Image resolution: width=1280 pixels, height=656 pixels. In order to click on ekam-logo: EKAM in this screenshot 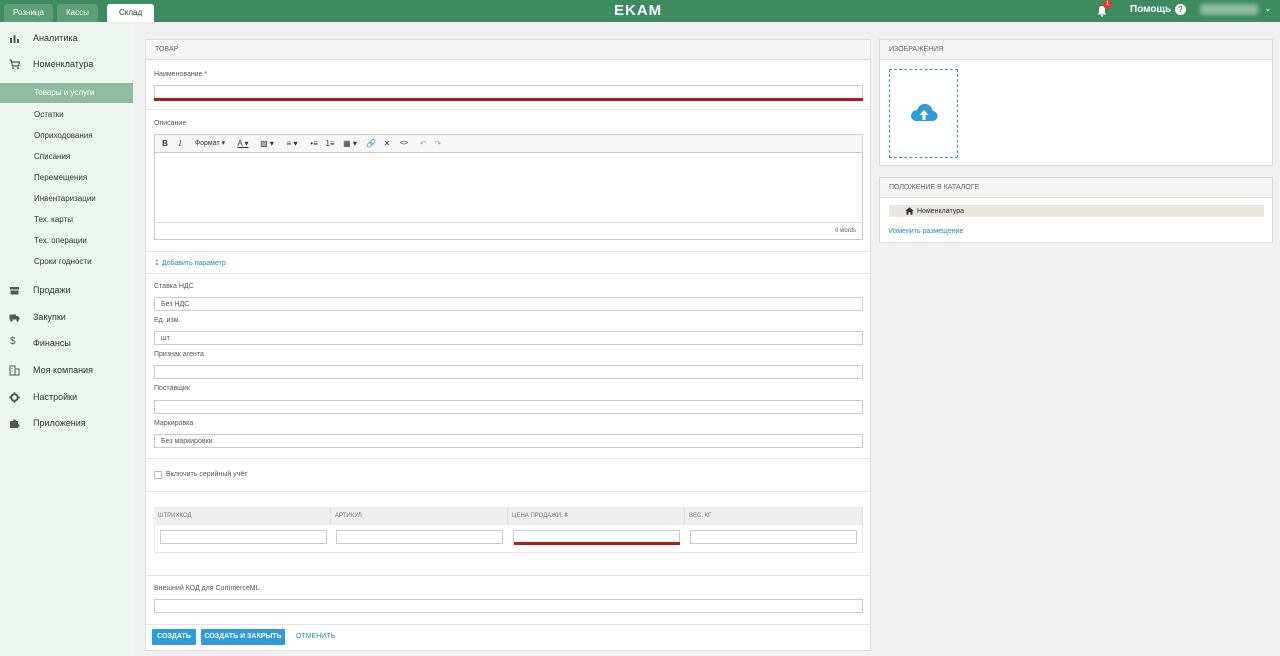, I will do `click(638, 10)`.